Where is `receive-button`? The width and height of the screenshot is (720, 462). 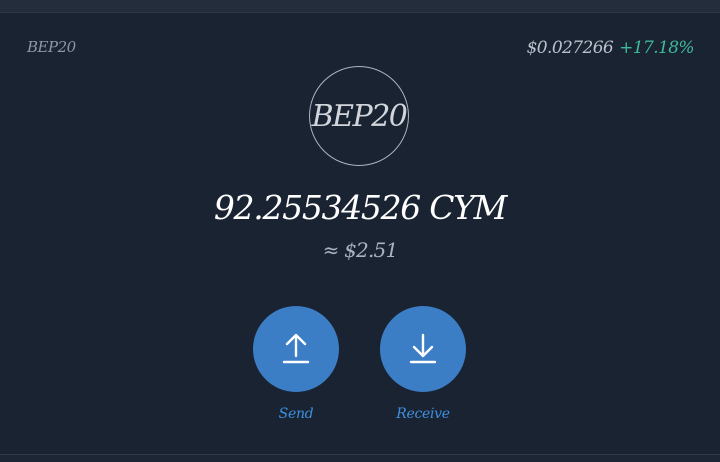 receive-button is located at coordinates (423, 349).